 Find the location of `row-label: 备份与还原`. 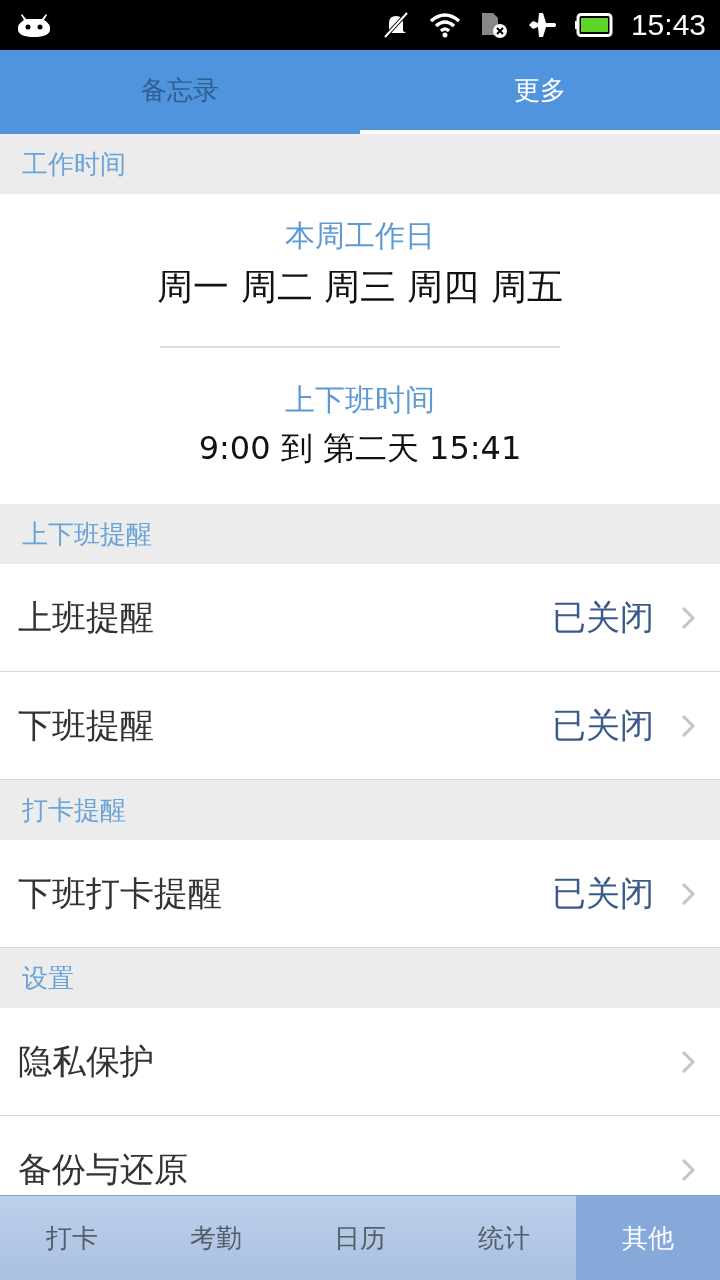

row-label: 备份与还原 is located at coordinates (103, 1169).